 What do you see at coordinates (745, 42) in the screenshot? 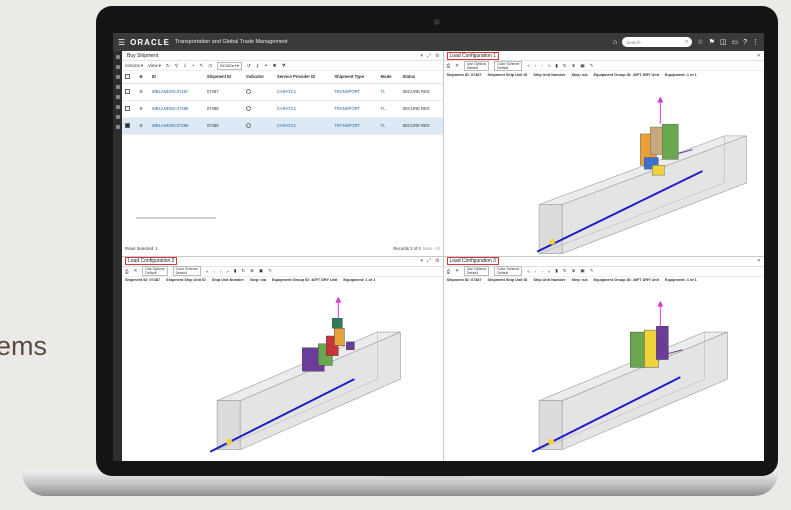
I see `help-icon: ?` at bounding box center [745, 42].